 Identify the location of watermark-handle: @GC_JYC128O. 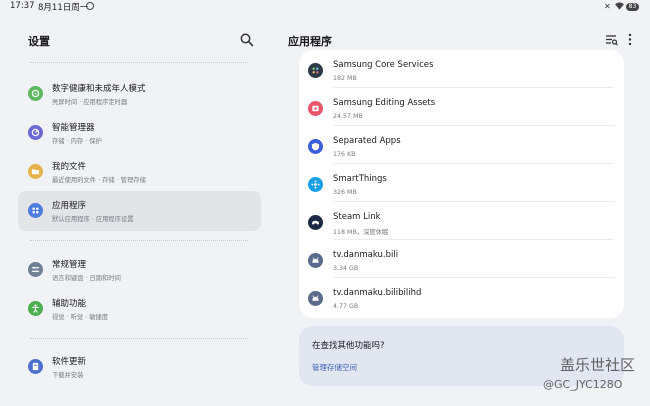
(583, 384).